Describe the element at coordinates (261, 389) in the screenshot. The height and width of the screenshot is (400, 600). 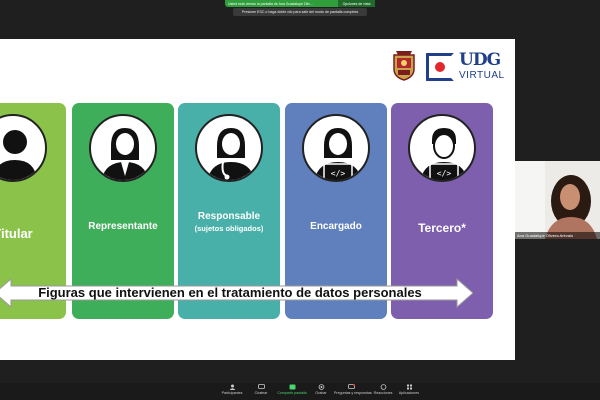
I see `chat-button: Chatear` at that location.